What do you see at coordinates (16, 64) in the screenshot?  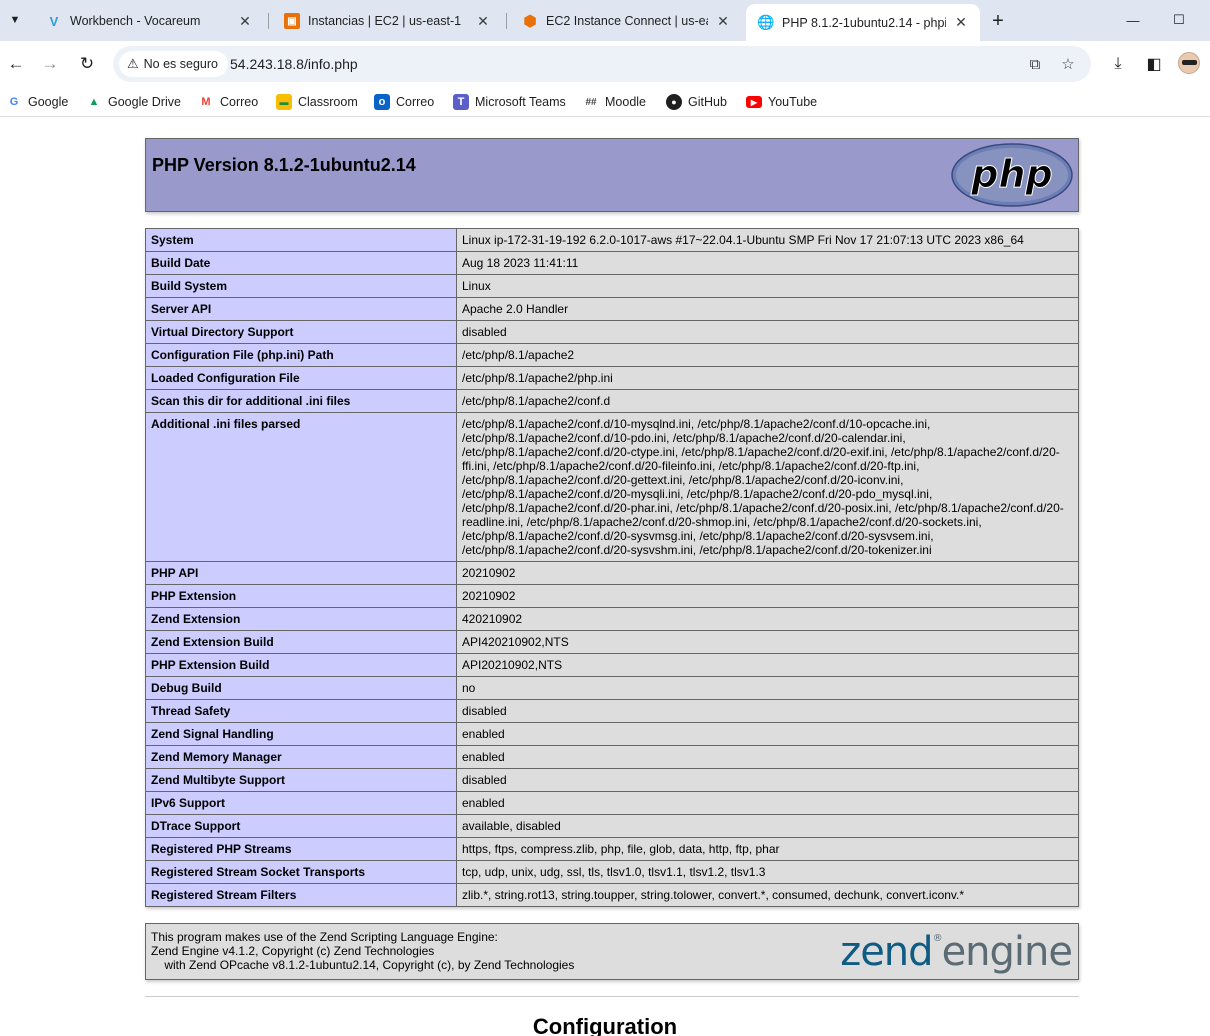 I see `back-arrow-icon: ←` at bounding box center [16, 64].